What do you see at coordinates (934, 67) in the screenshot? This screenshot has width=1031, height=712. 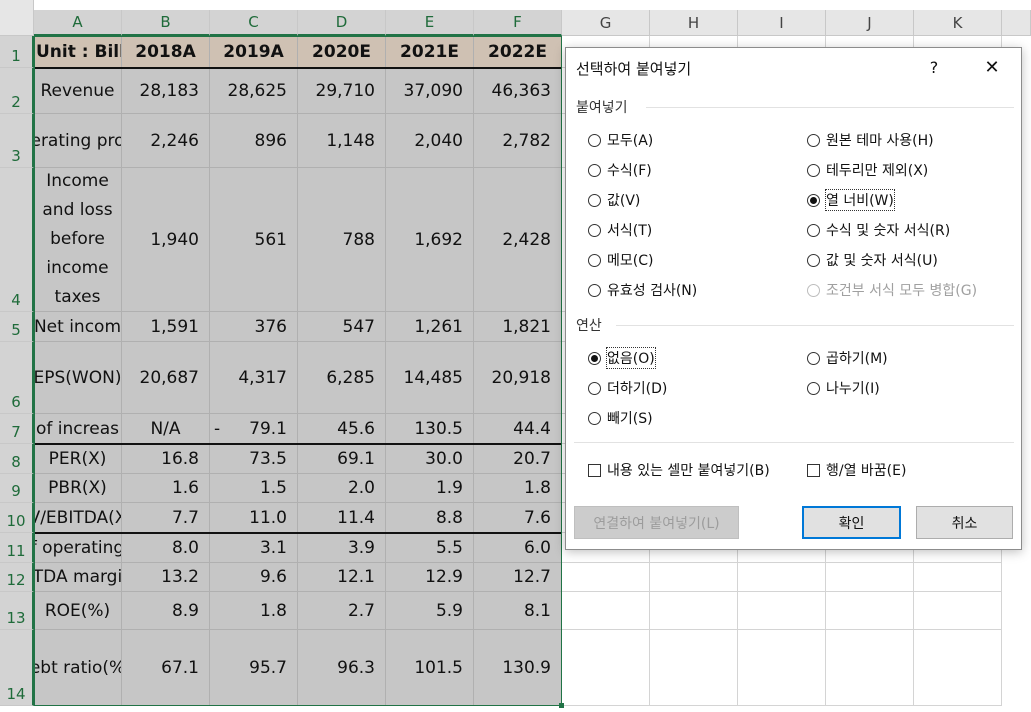 I see `help-icon: ?` at bounding box center [934, 67].